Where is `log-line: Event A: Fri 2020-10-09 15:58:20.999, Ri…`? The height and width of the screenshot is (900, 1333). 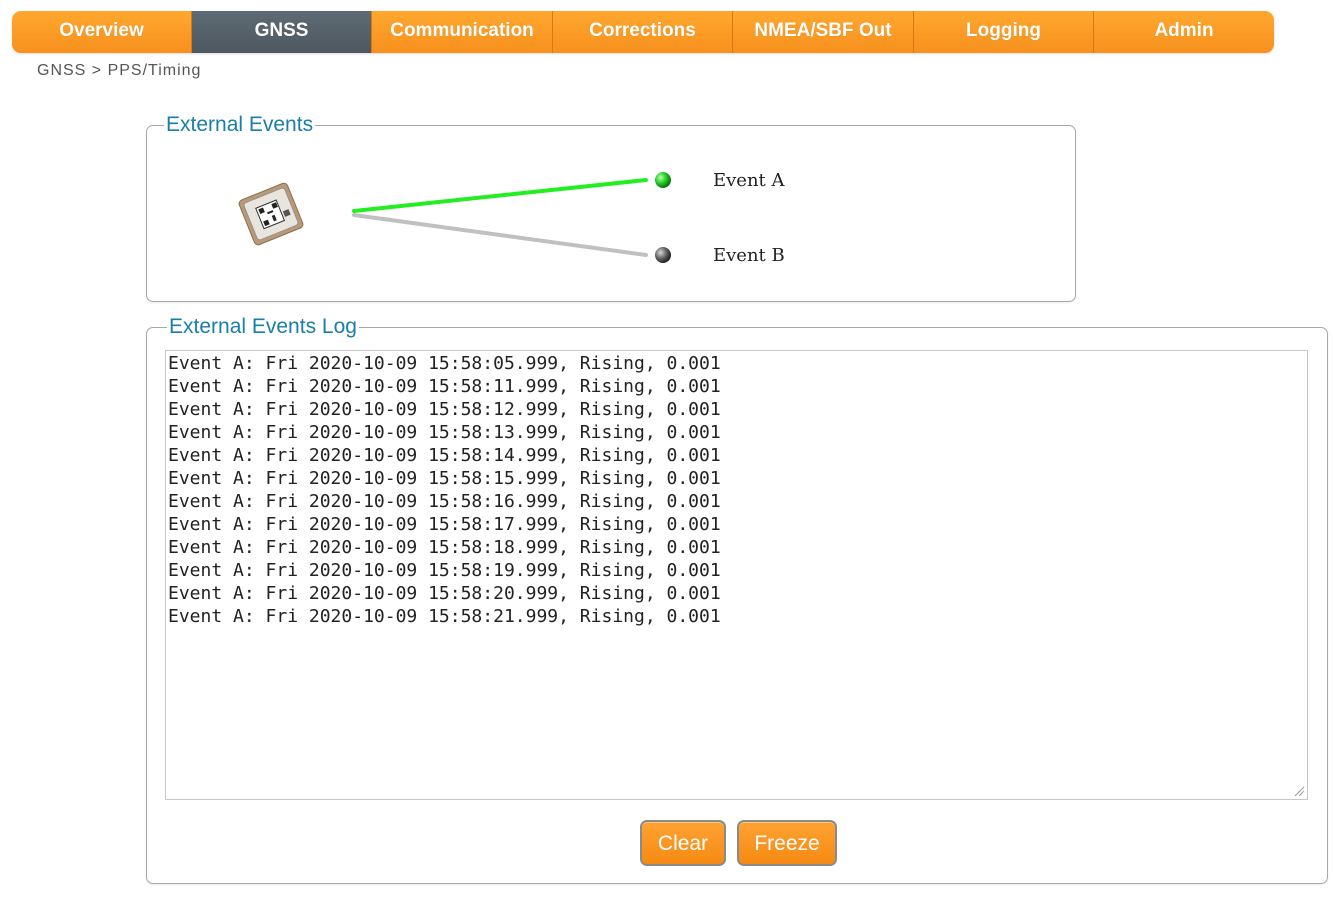 log-line: Event A: Fri 2020-10-09 15:58:20.999, Ri… is located at coordinates (444, 593).